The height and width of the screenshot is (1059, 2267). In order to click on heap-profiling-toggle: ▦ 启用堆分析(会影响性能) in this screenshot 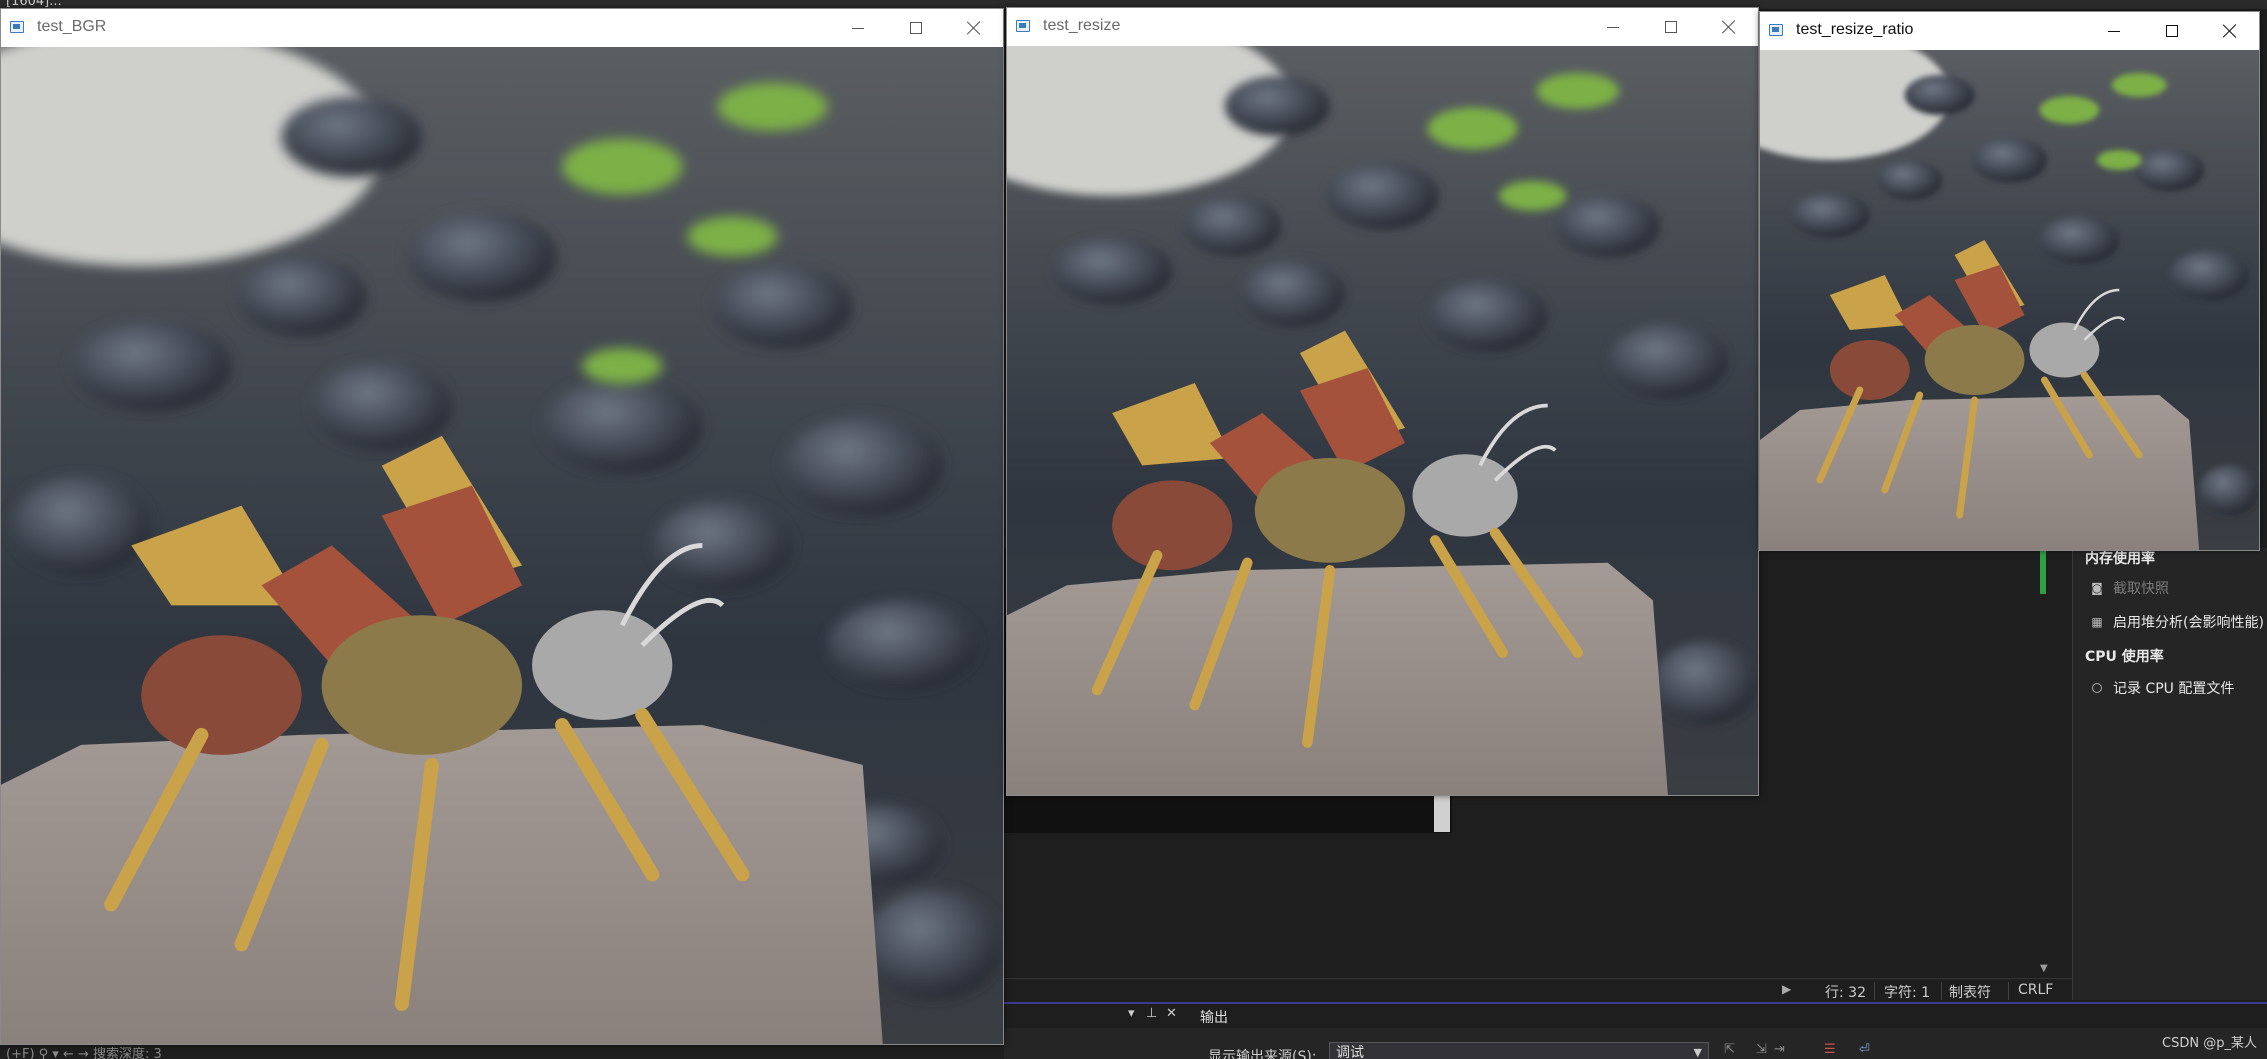, I will do `click(2176, 622)`.